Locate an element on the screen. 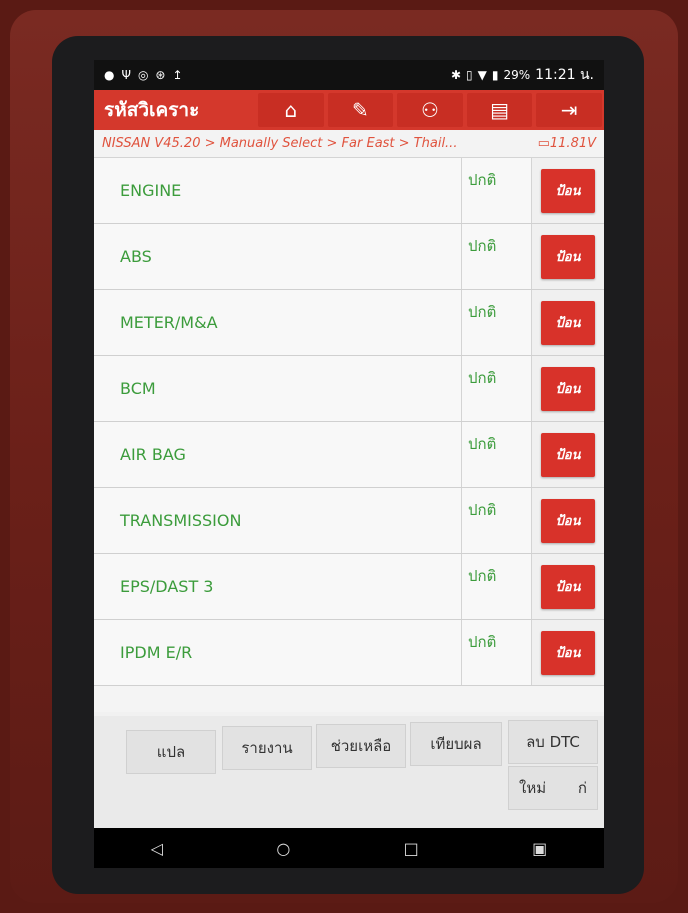 This screenshot has width=688, height=913. signal-icon: ▮ is located at coordinates (495, 75).